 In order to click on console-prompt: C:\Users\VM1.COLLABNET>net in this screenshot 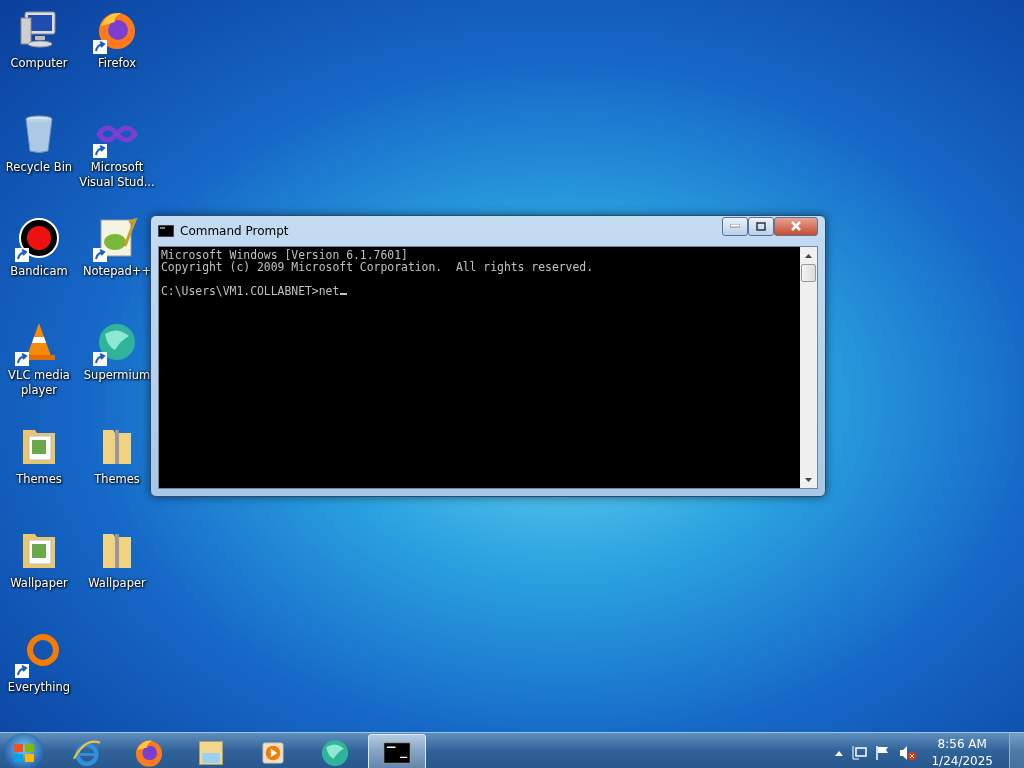, I will do `click(250, 291)`.